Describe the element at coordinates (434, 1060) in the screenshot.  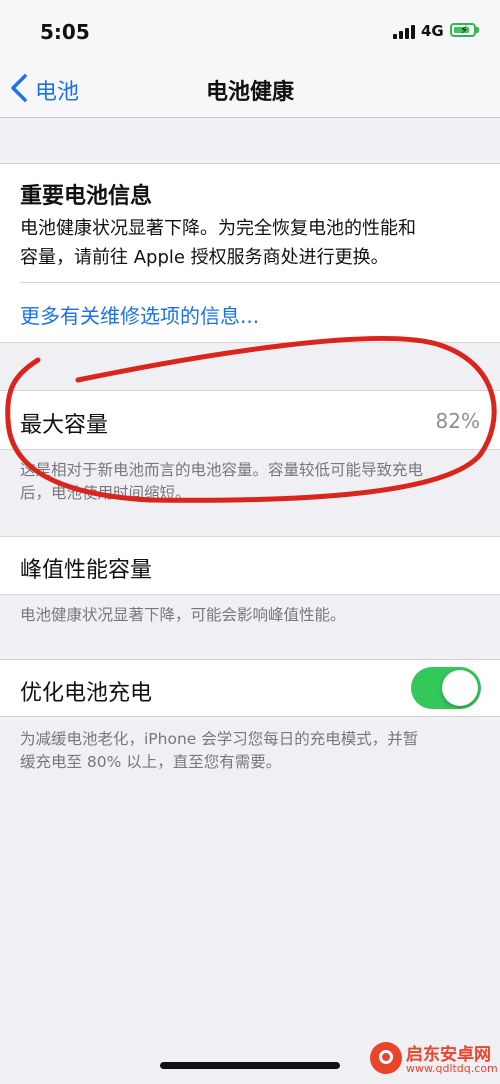
I see `watermark: 启东安卓网 www.qdltdq.com` at that location.